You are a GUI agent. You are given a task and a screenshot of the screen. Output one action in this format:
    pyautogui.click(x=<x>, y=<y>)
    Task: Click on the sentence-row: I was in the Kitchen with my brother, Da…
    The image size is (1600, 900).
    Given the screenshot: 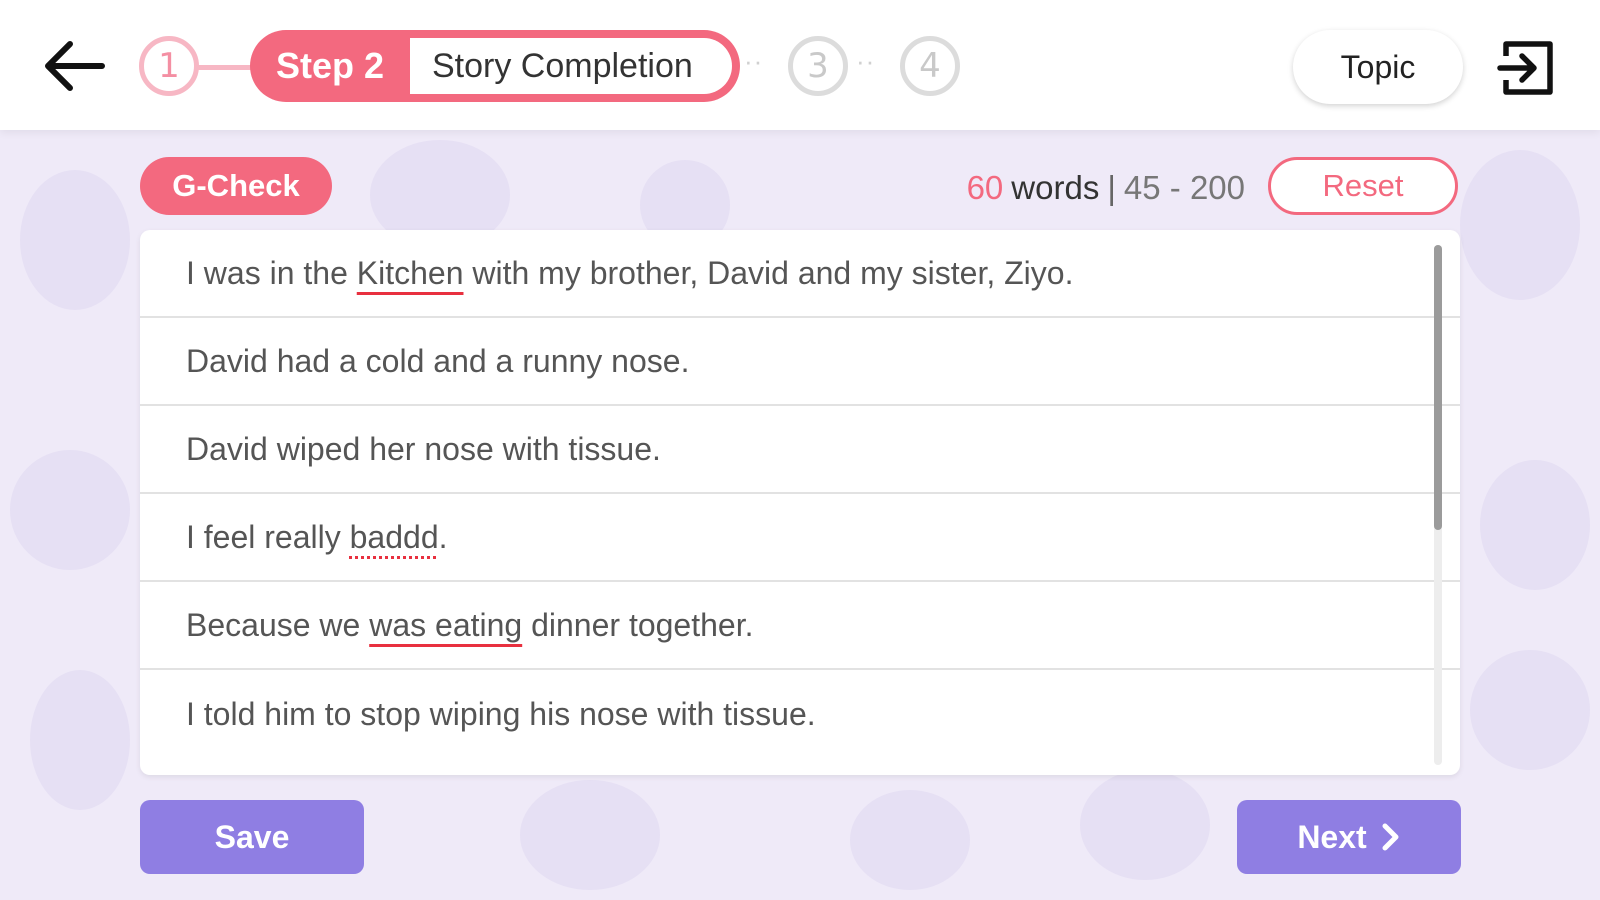 What is the action you would take?
    pyautogui.click(x=800, y=274)
    